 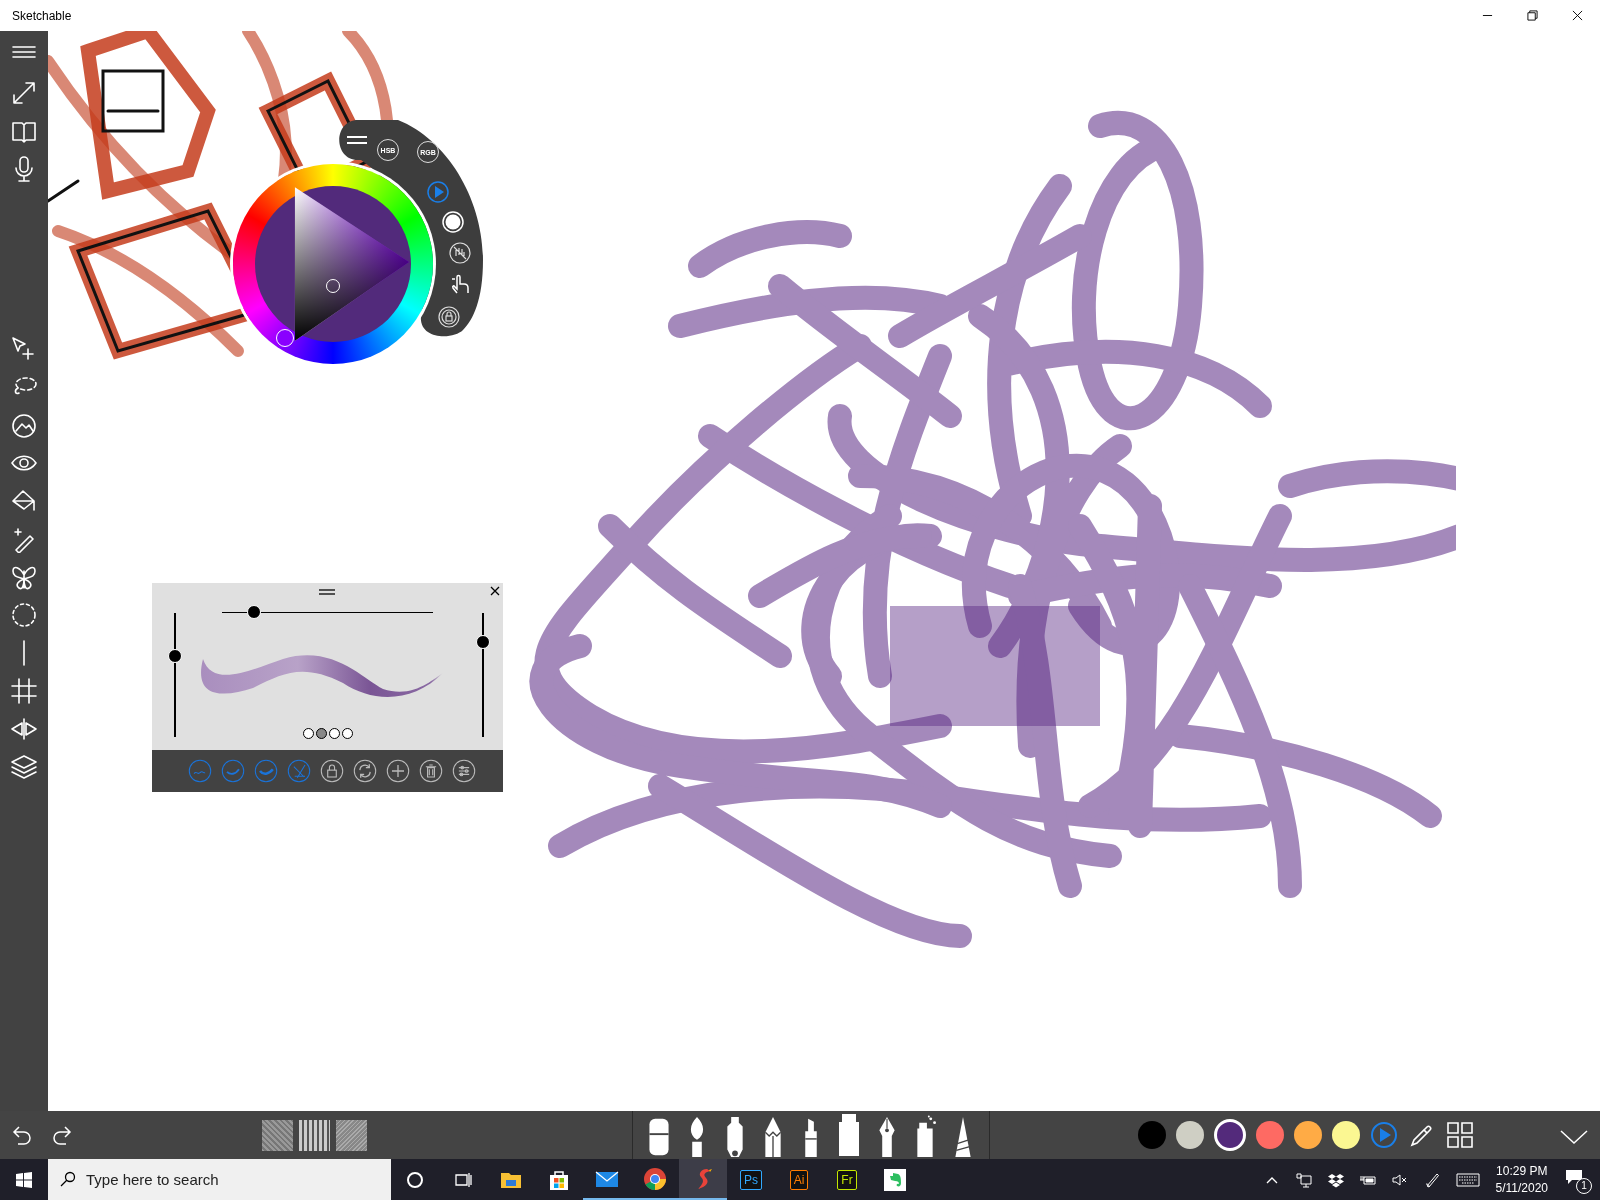 What do you see at coordinates (1467, 1179) in the screenshot?
I see `keyboard-icon` at bounding box center [1467, 1179].